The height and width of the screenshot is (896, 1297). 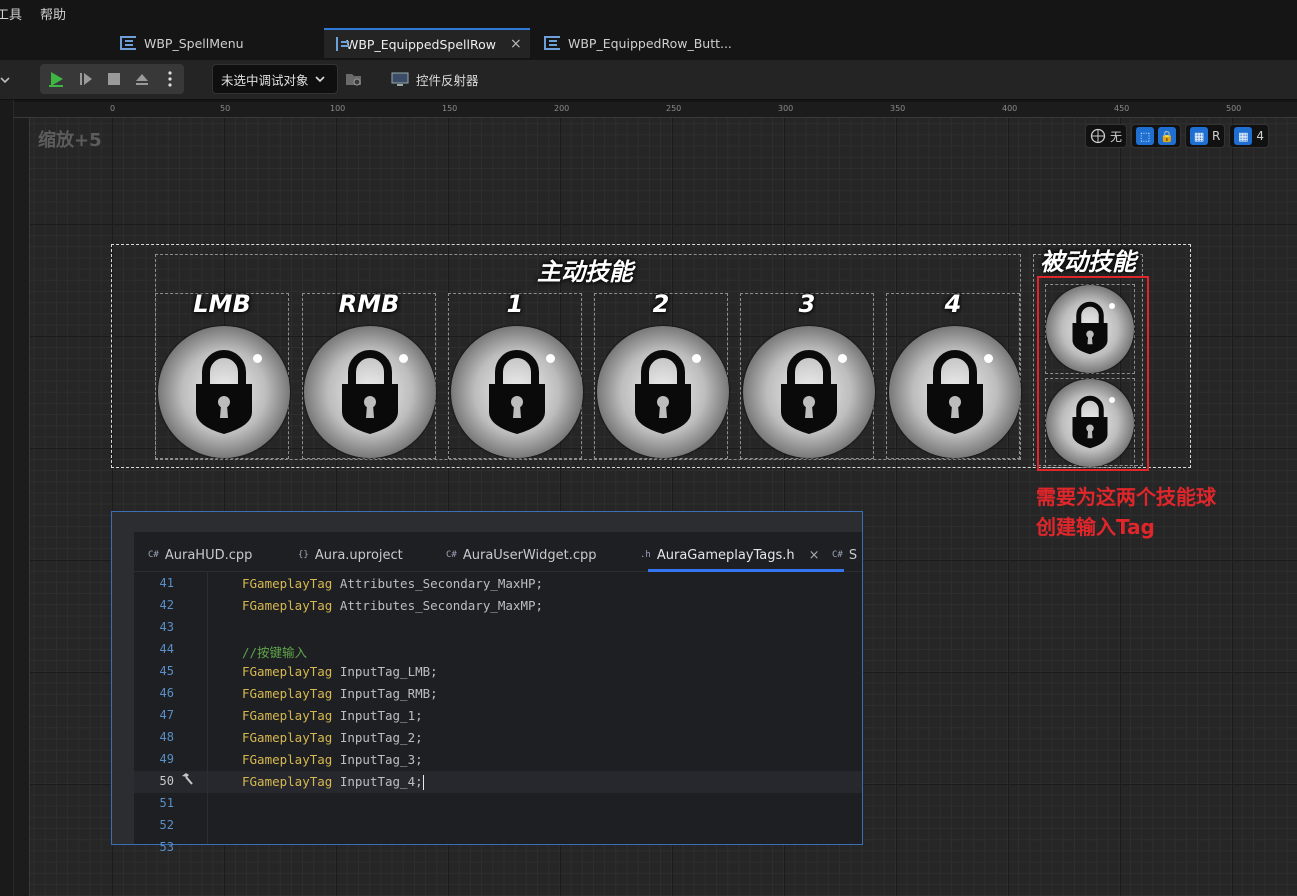 What do you see at coordinates (369, 304) in the screenshot?
I see `slot-label-rmb: RMB` at bounding box center [369, 304].